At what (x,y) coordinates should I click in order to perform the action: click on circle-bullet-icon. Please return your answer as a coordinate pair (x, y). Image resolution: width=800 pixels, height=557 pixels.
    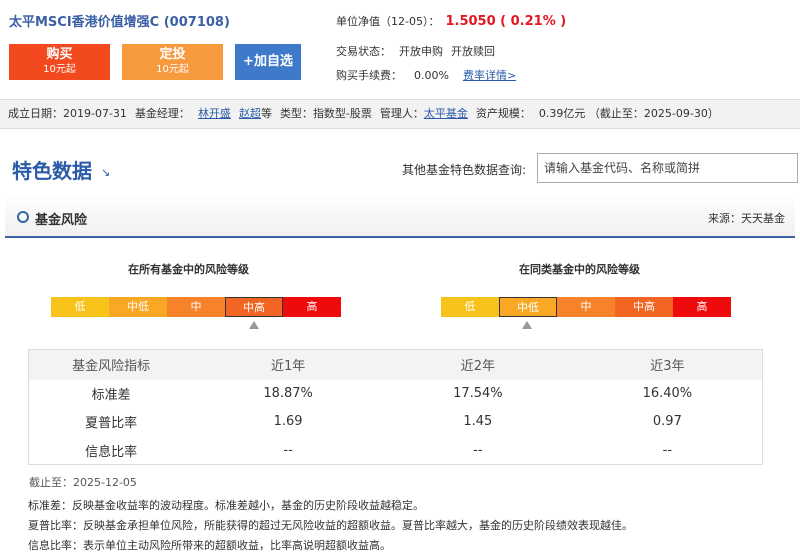
    Looking at the image, I should click on (23, 217).